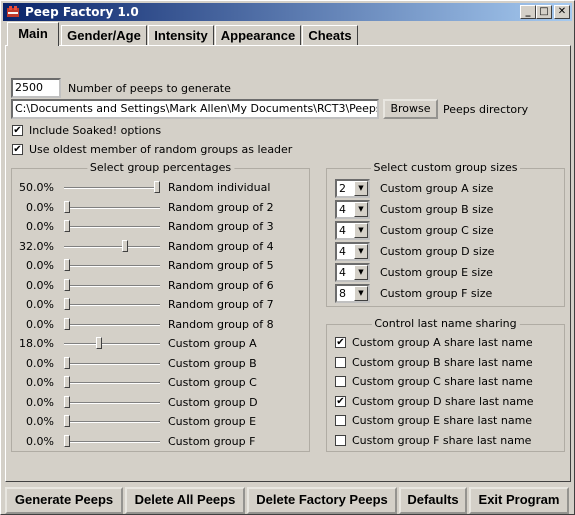 The width and height of the screenshot is (575, 515). I want to click on share-last-name-label: Custom group F share last name, so click(442, 440).